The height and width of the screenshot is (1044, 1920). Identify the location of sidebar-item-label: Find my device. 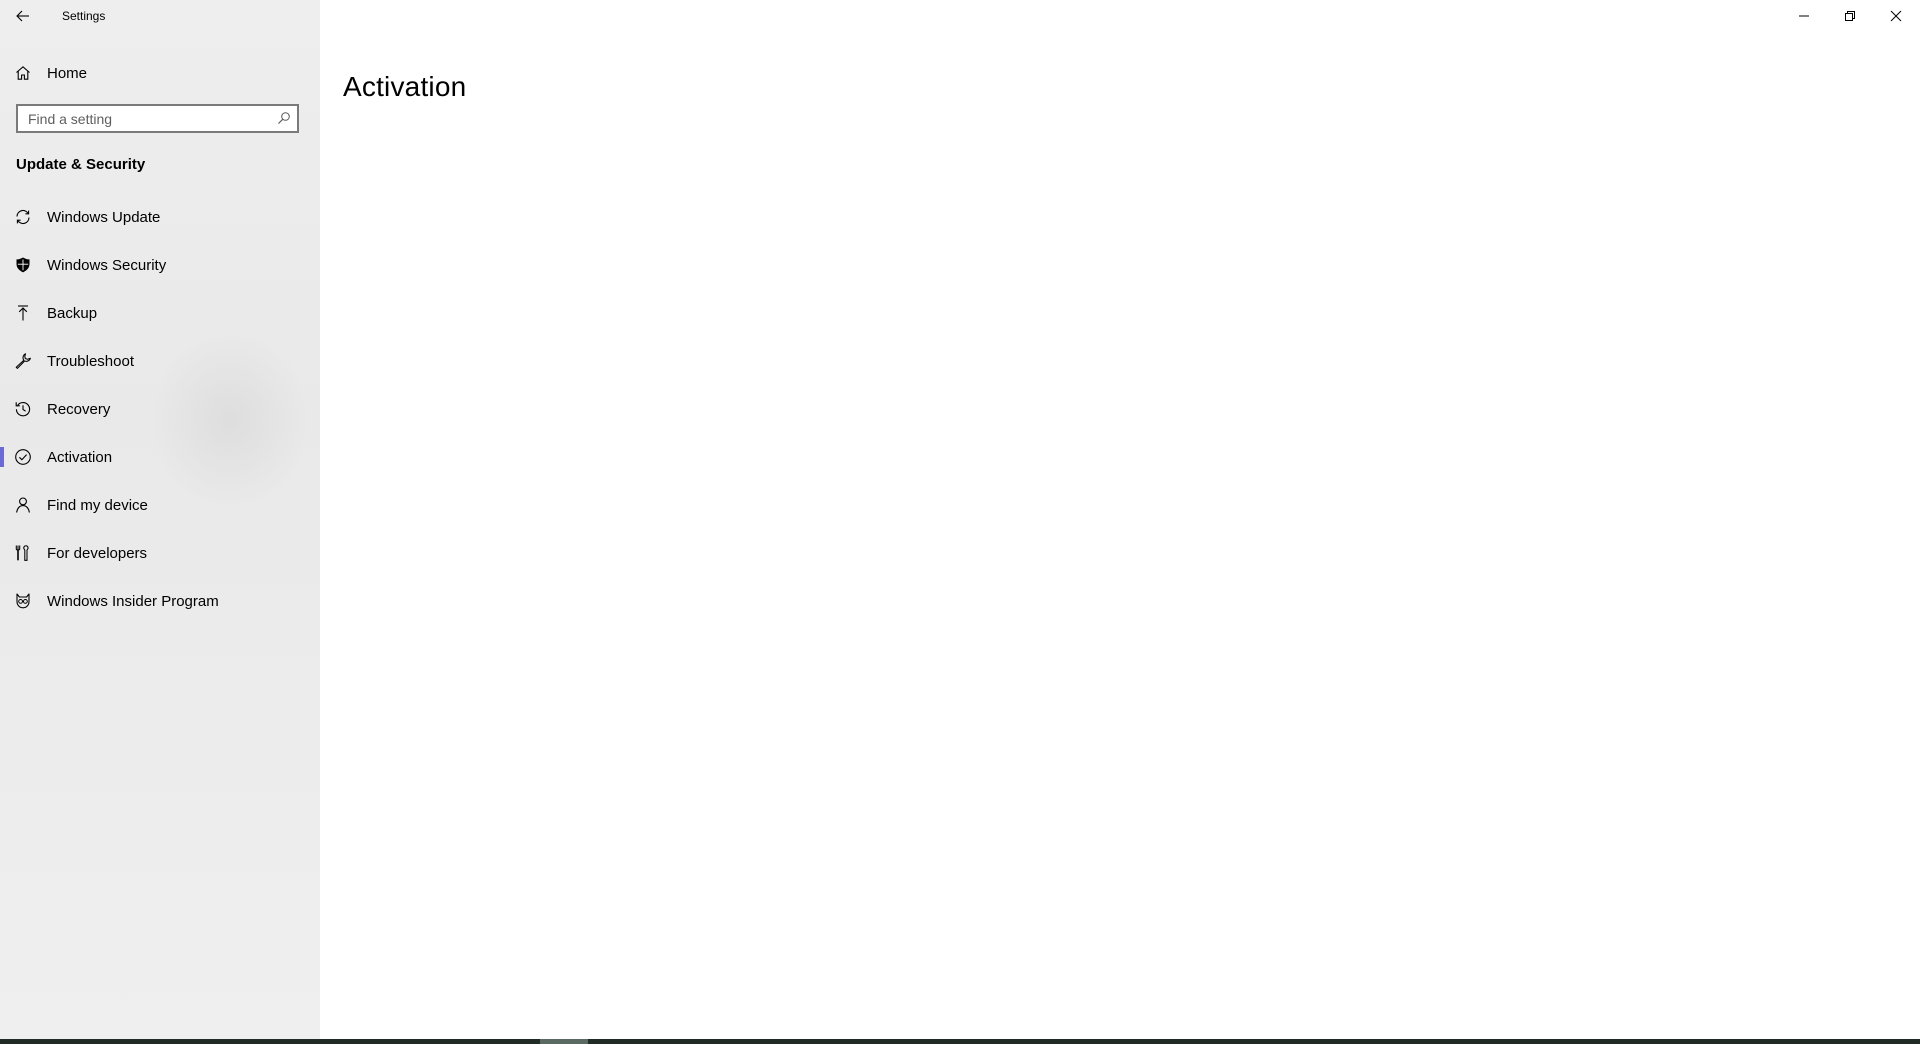
(97, 505).